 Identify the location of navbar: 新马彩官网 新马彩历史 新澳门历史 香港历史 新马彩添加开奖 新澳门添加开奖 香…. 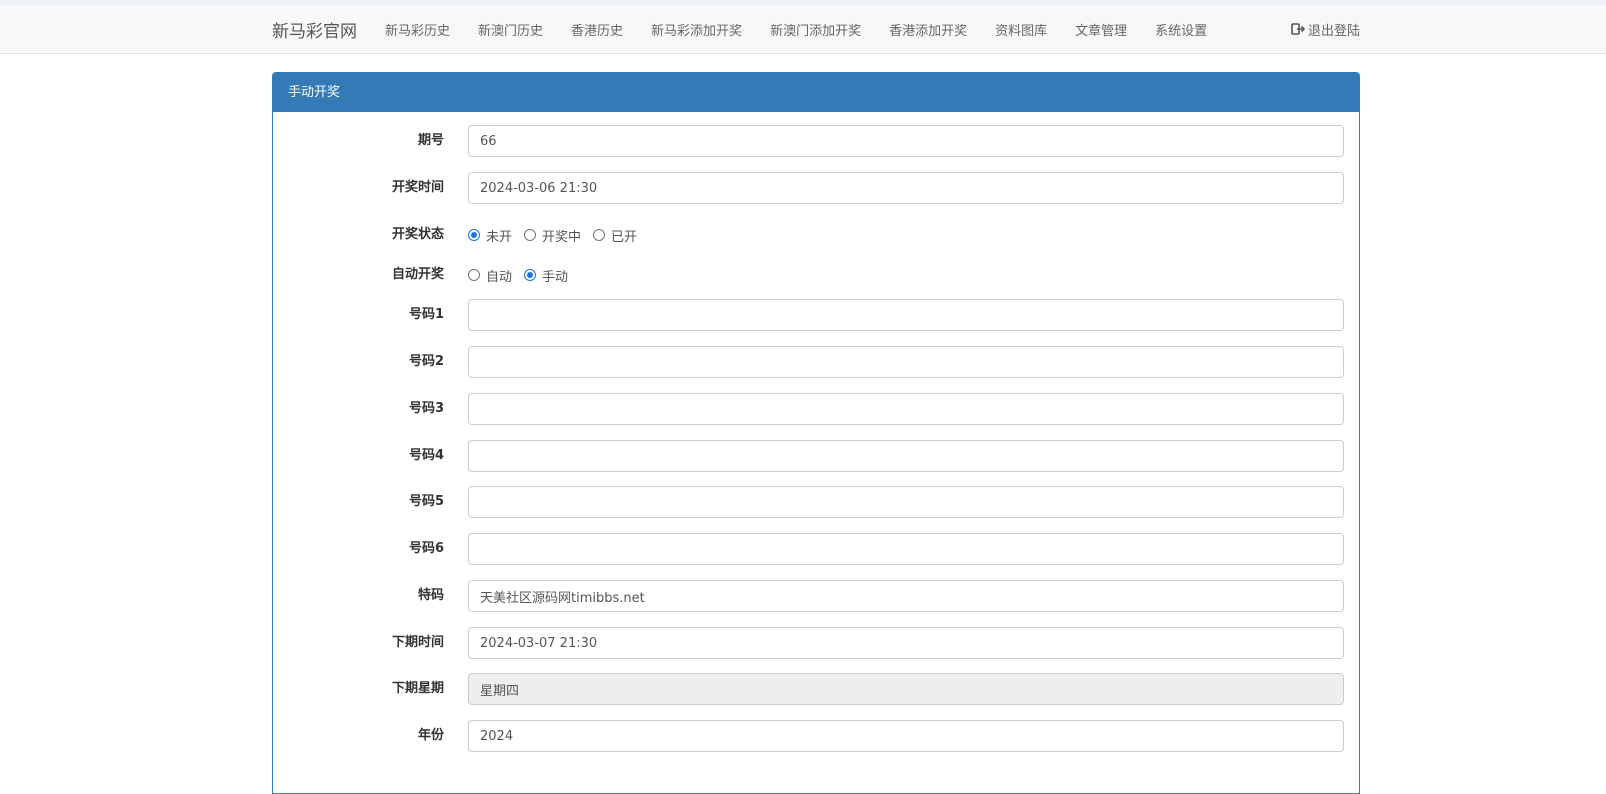
(803, 29).